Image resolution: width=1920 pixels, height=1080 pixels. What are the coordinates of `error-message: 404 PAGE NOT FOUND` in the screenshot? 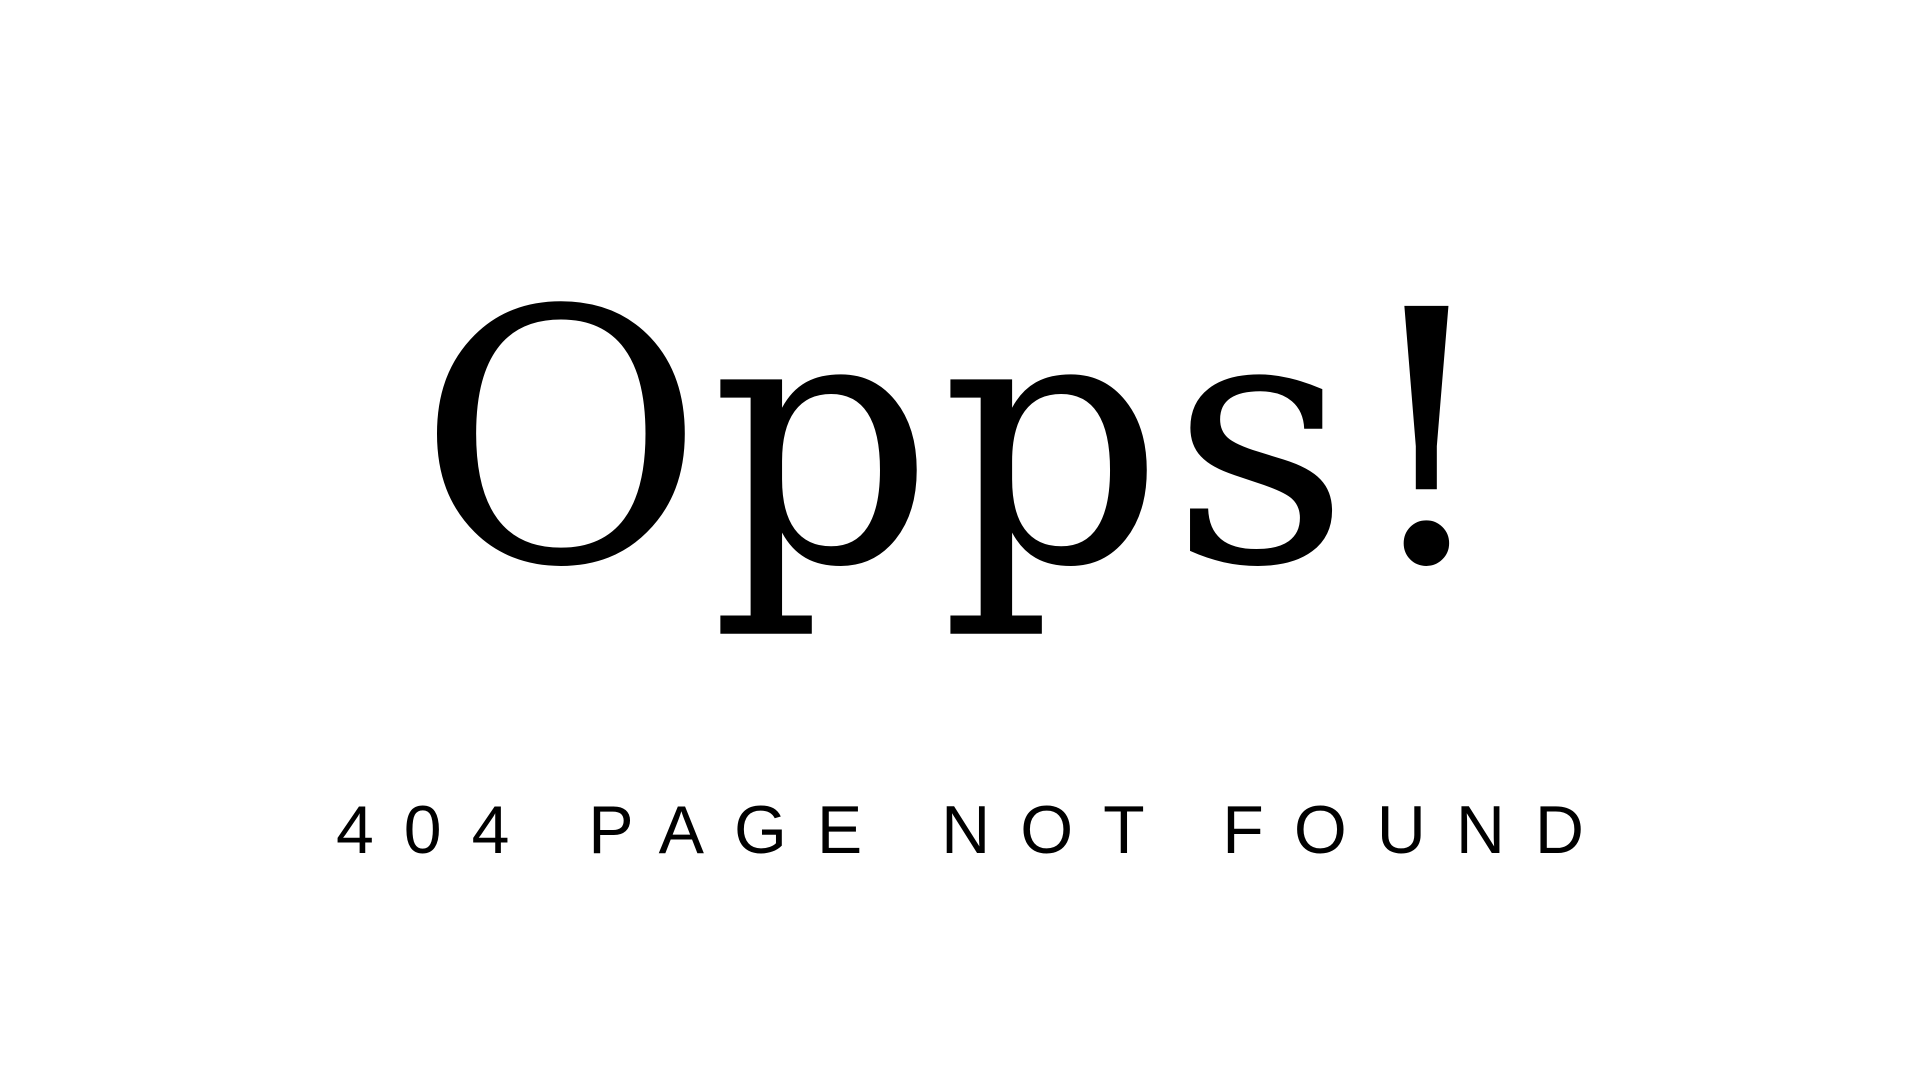 It's located at (975, 830).